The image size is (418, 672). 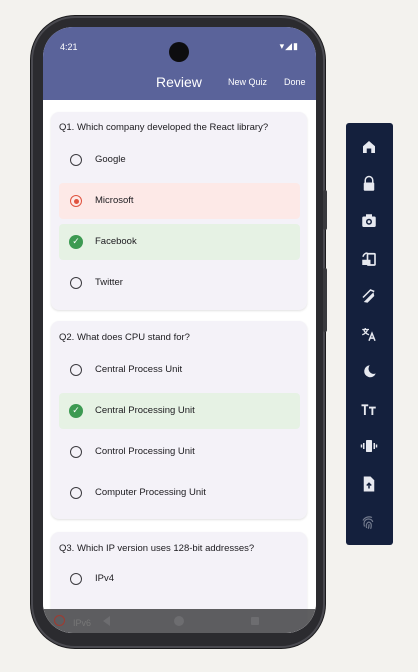 I want to click on camera-icon, so click(x=369, y=221).